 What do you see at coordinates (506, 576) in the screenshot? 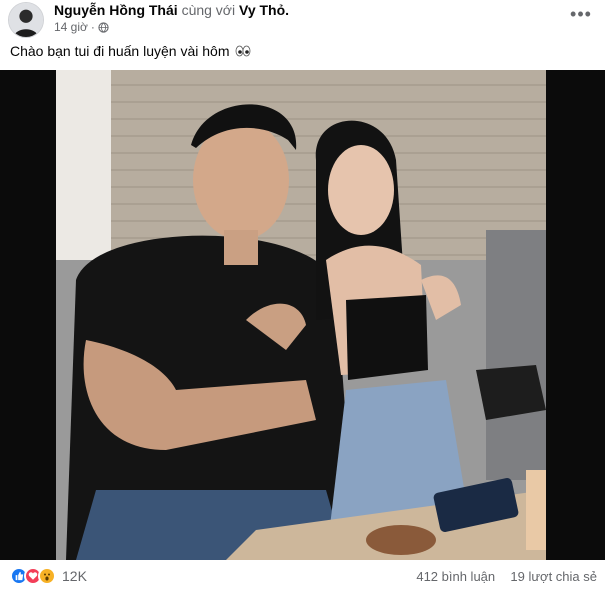
I see `engagement-stats: 412 bình luận 19 lượt chia sẻ` at bounding box center [506, 576].